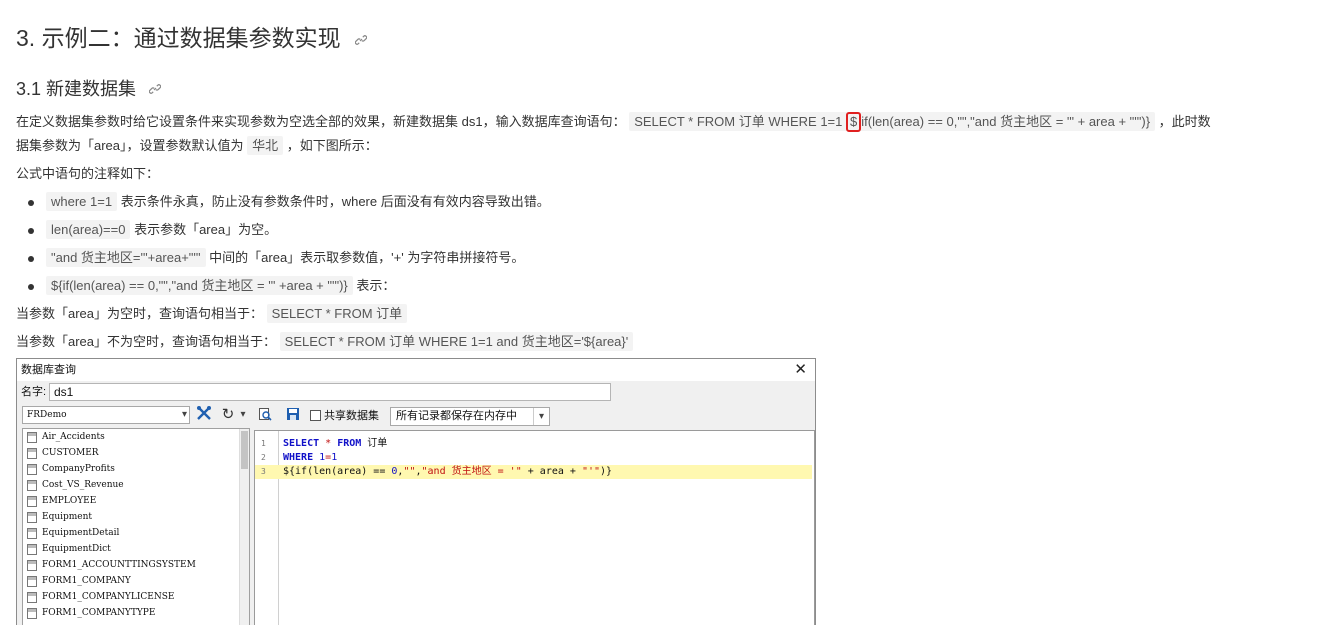  Describe the element at coordinates (263, 457) in the screenshot. I see `line-number: 2` at that location.